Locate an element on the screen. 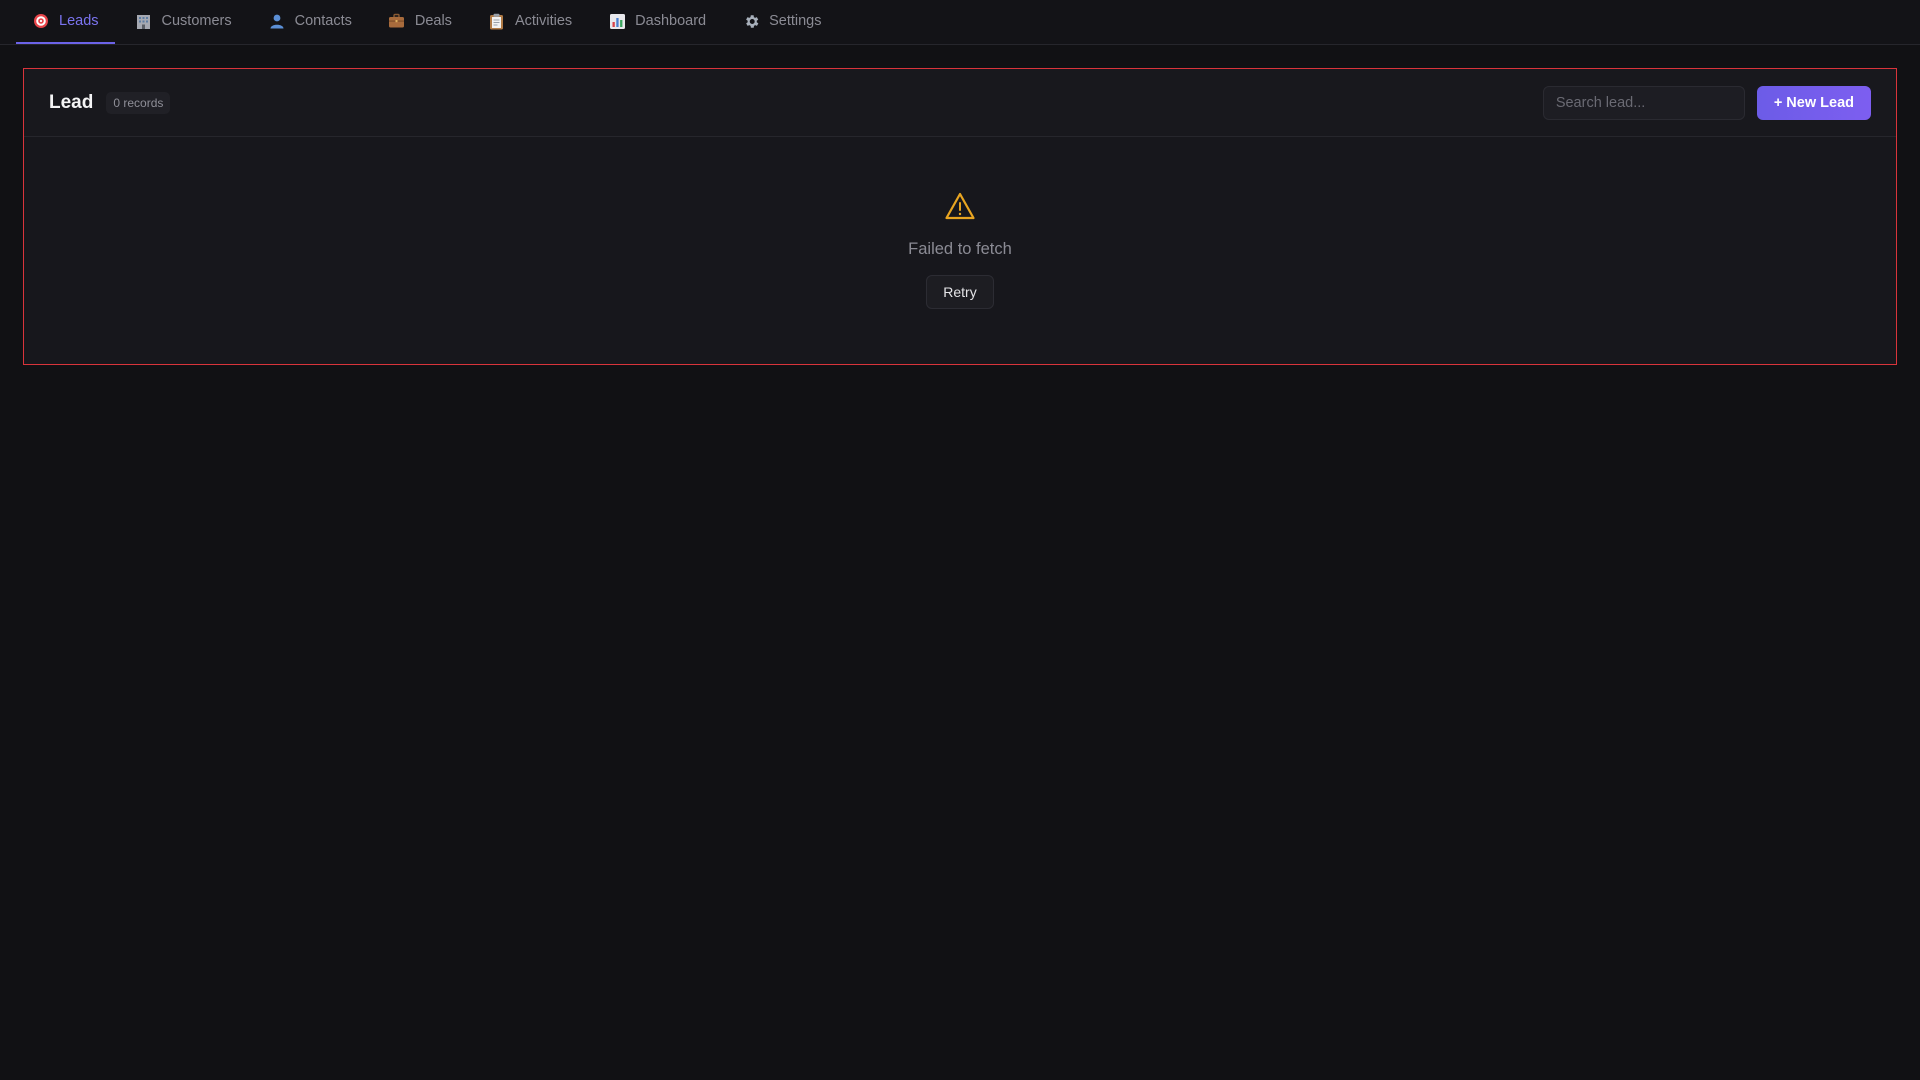 This screenshot has height=1080, width=1920. error-message: Failed to fetch is located at coordinates (960, 249).